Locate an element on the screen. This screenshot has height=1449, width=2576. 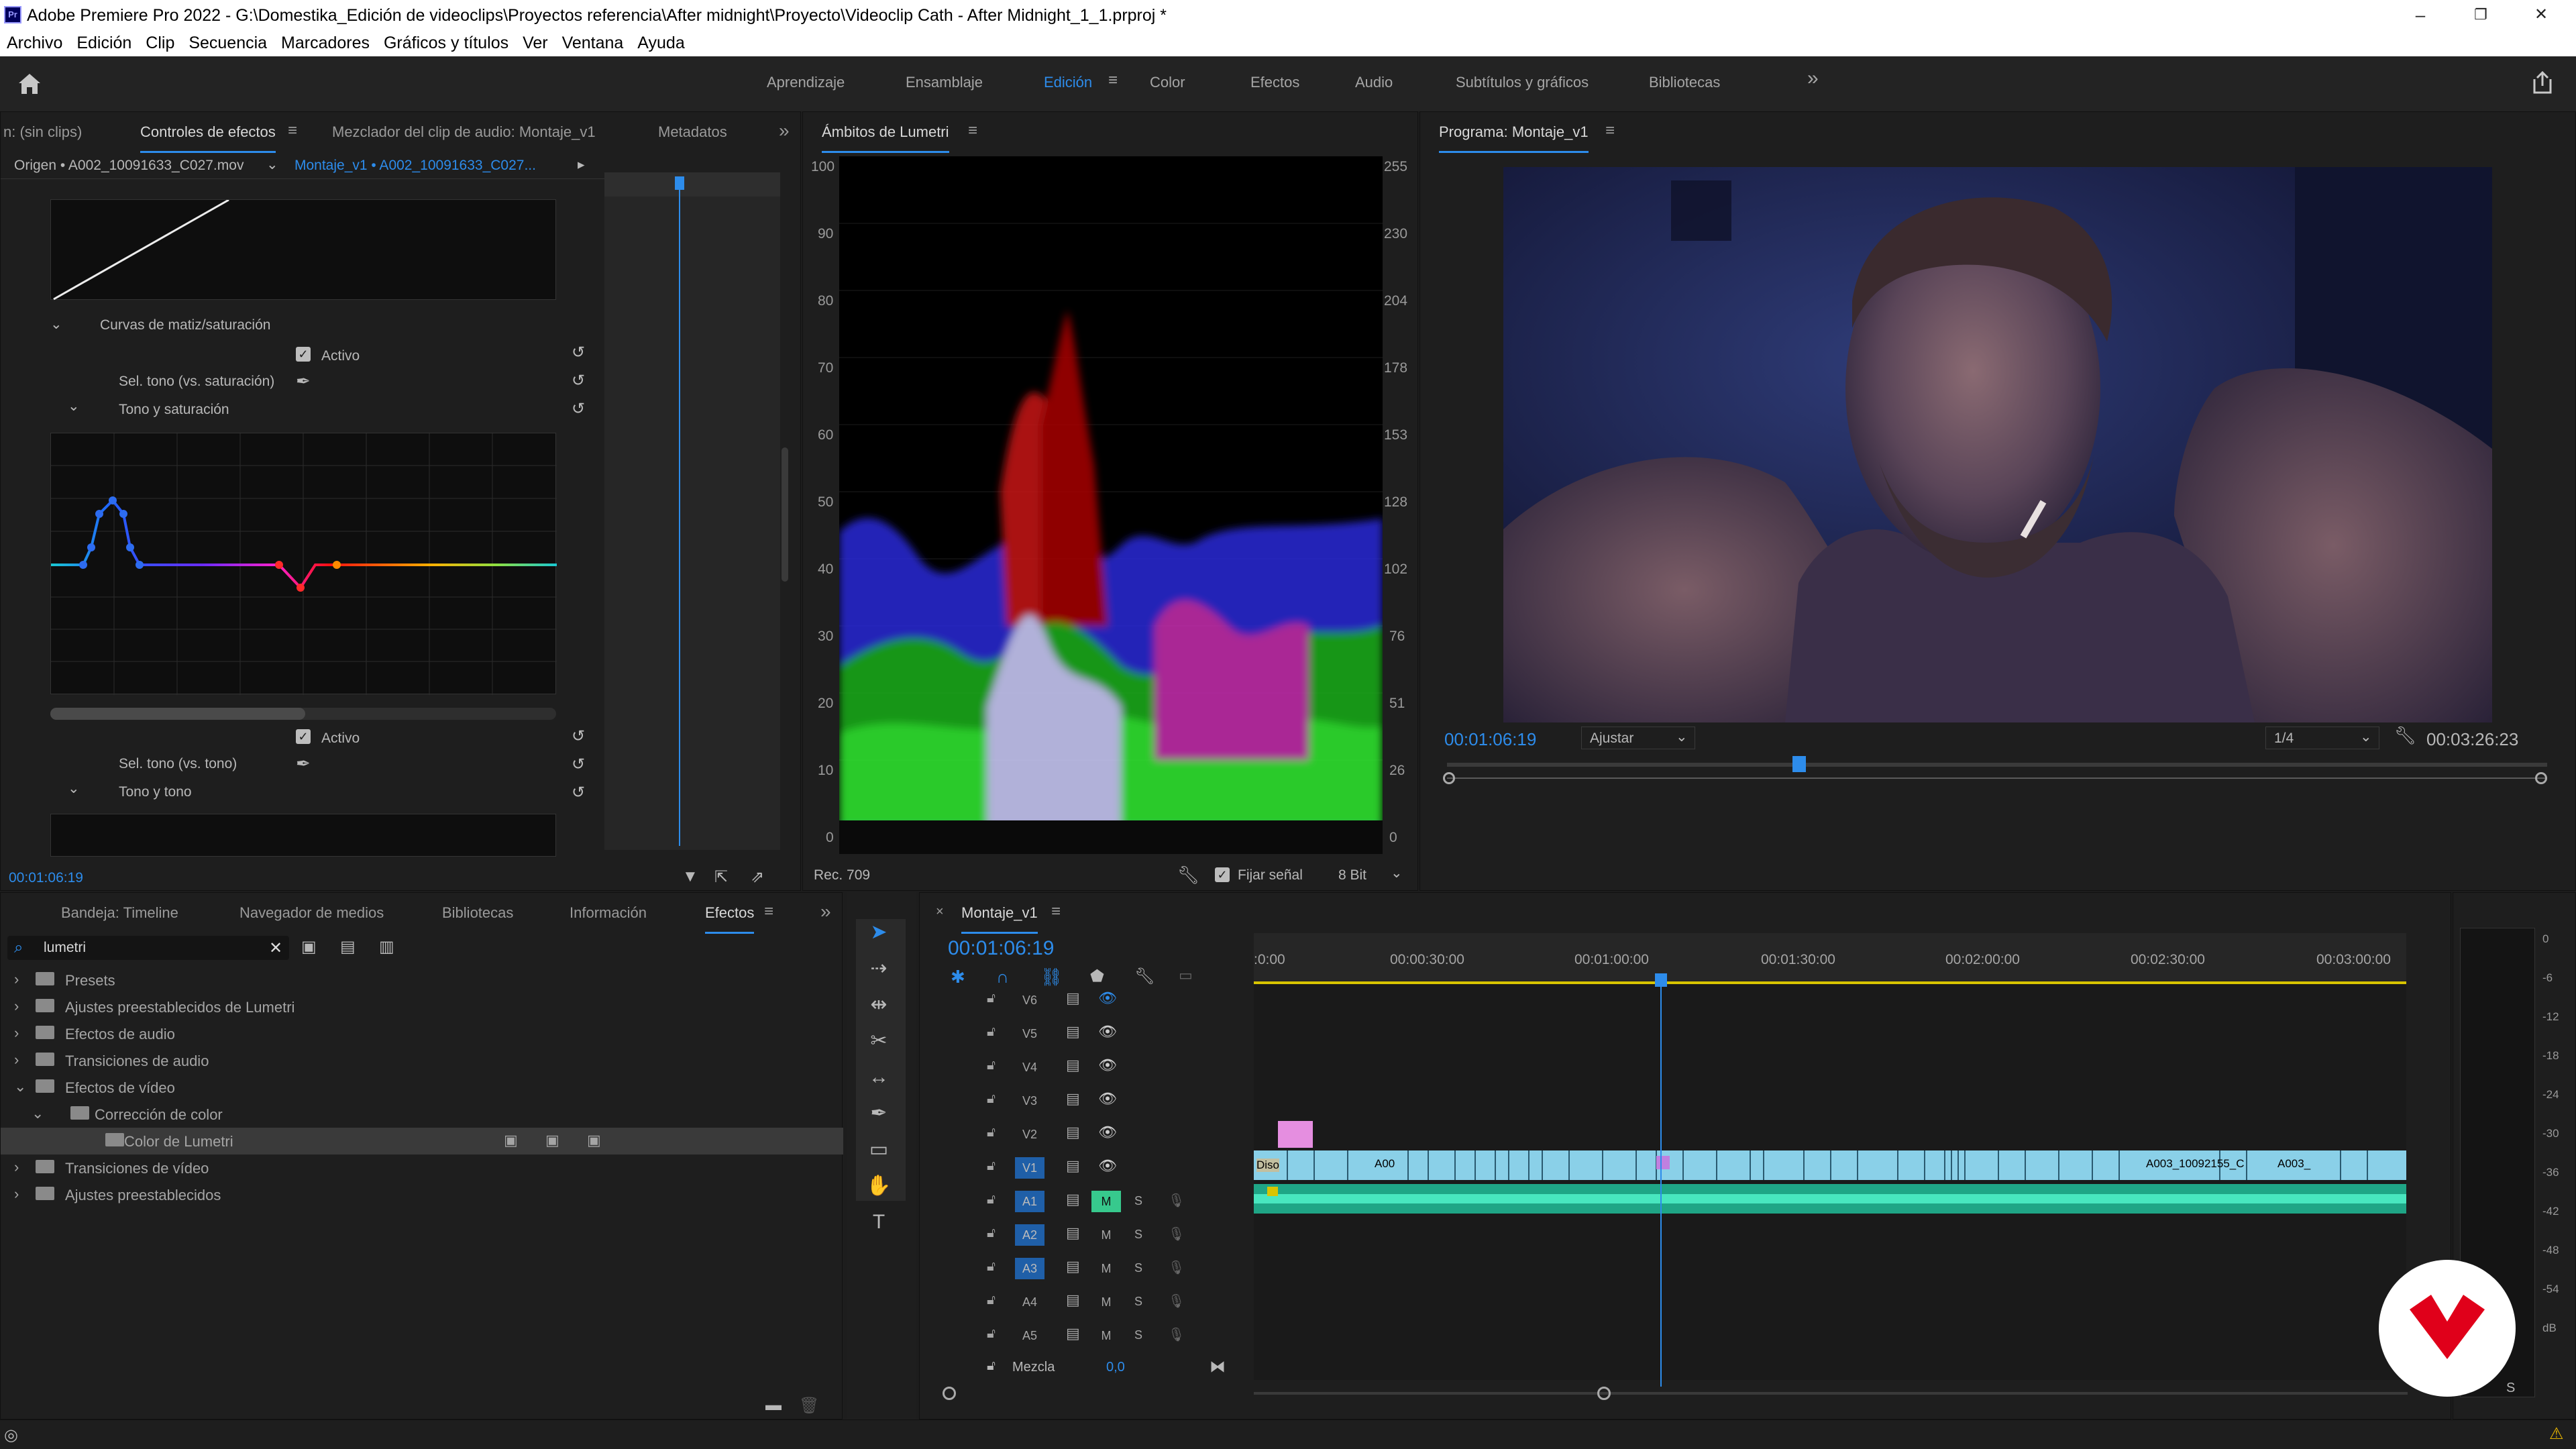
audio-track-header: 🔓︎ A1 ▤ M S 🎙︎ is located at coordinates (1087, 1201).